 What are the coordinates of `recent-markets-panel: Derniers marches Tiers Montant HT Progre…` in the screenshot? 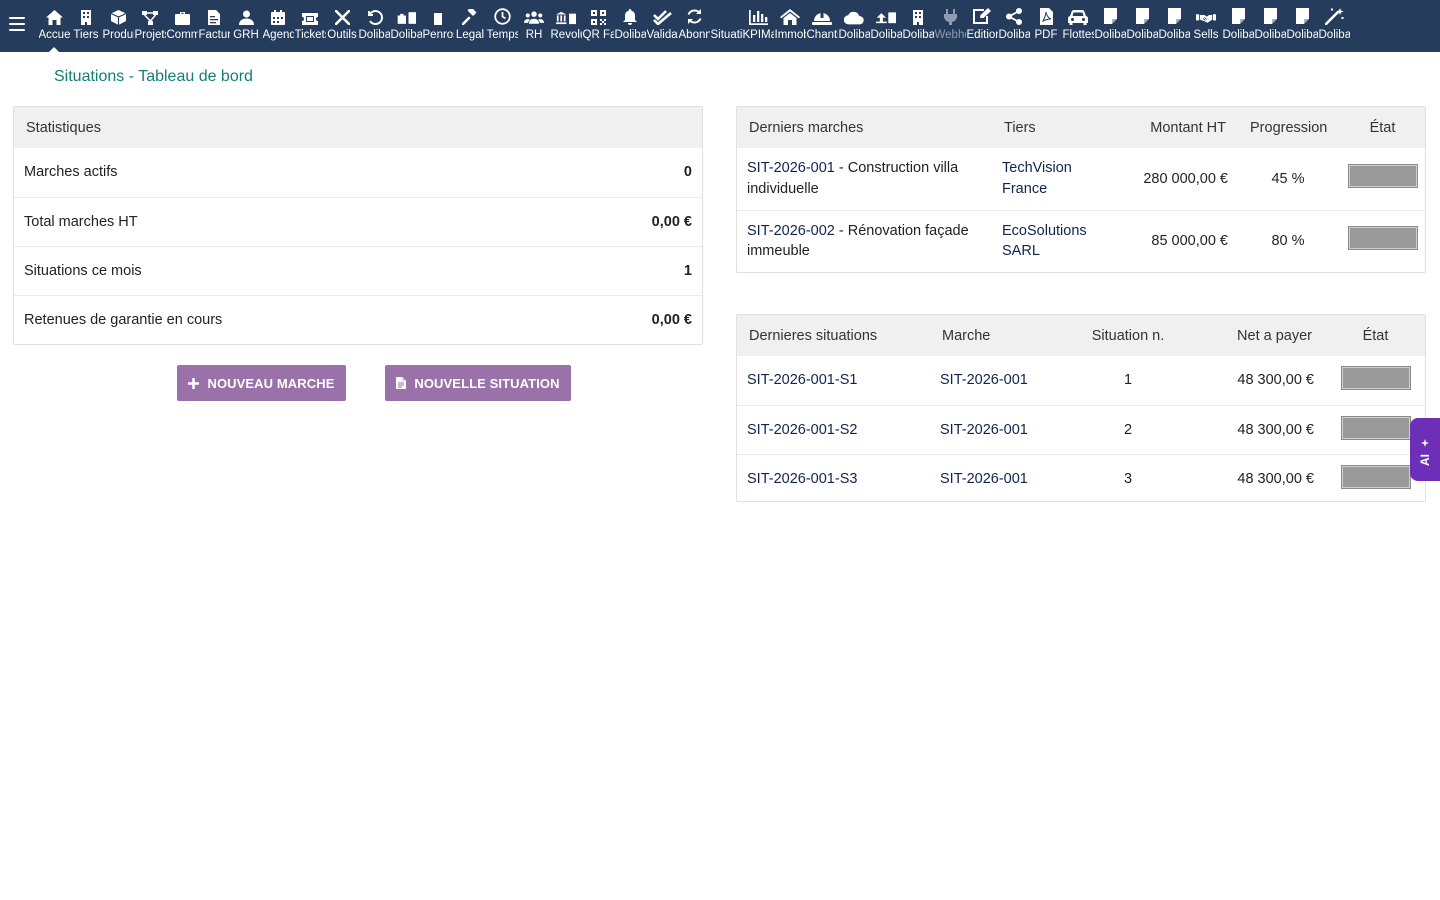 It's located at (1081, 189).